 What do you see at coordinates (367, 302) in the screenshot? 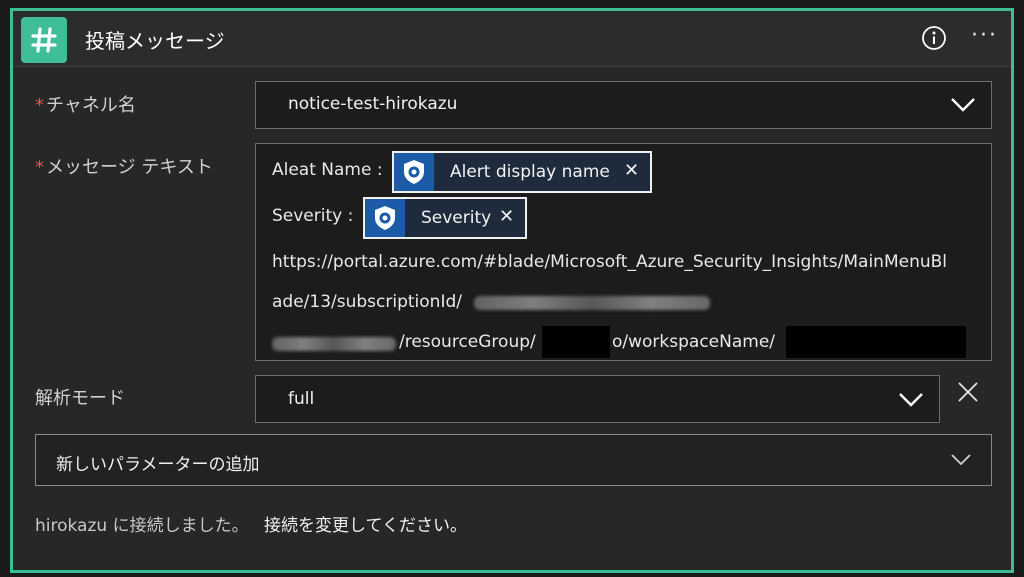
I see `url-line-2: ade/13/subscriptionId/` at bounding box center [367, 302].